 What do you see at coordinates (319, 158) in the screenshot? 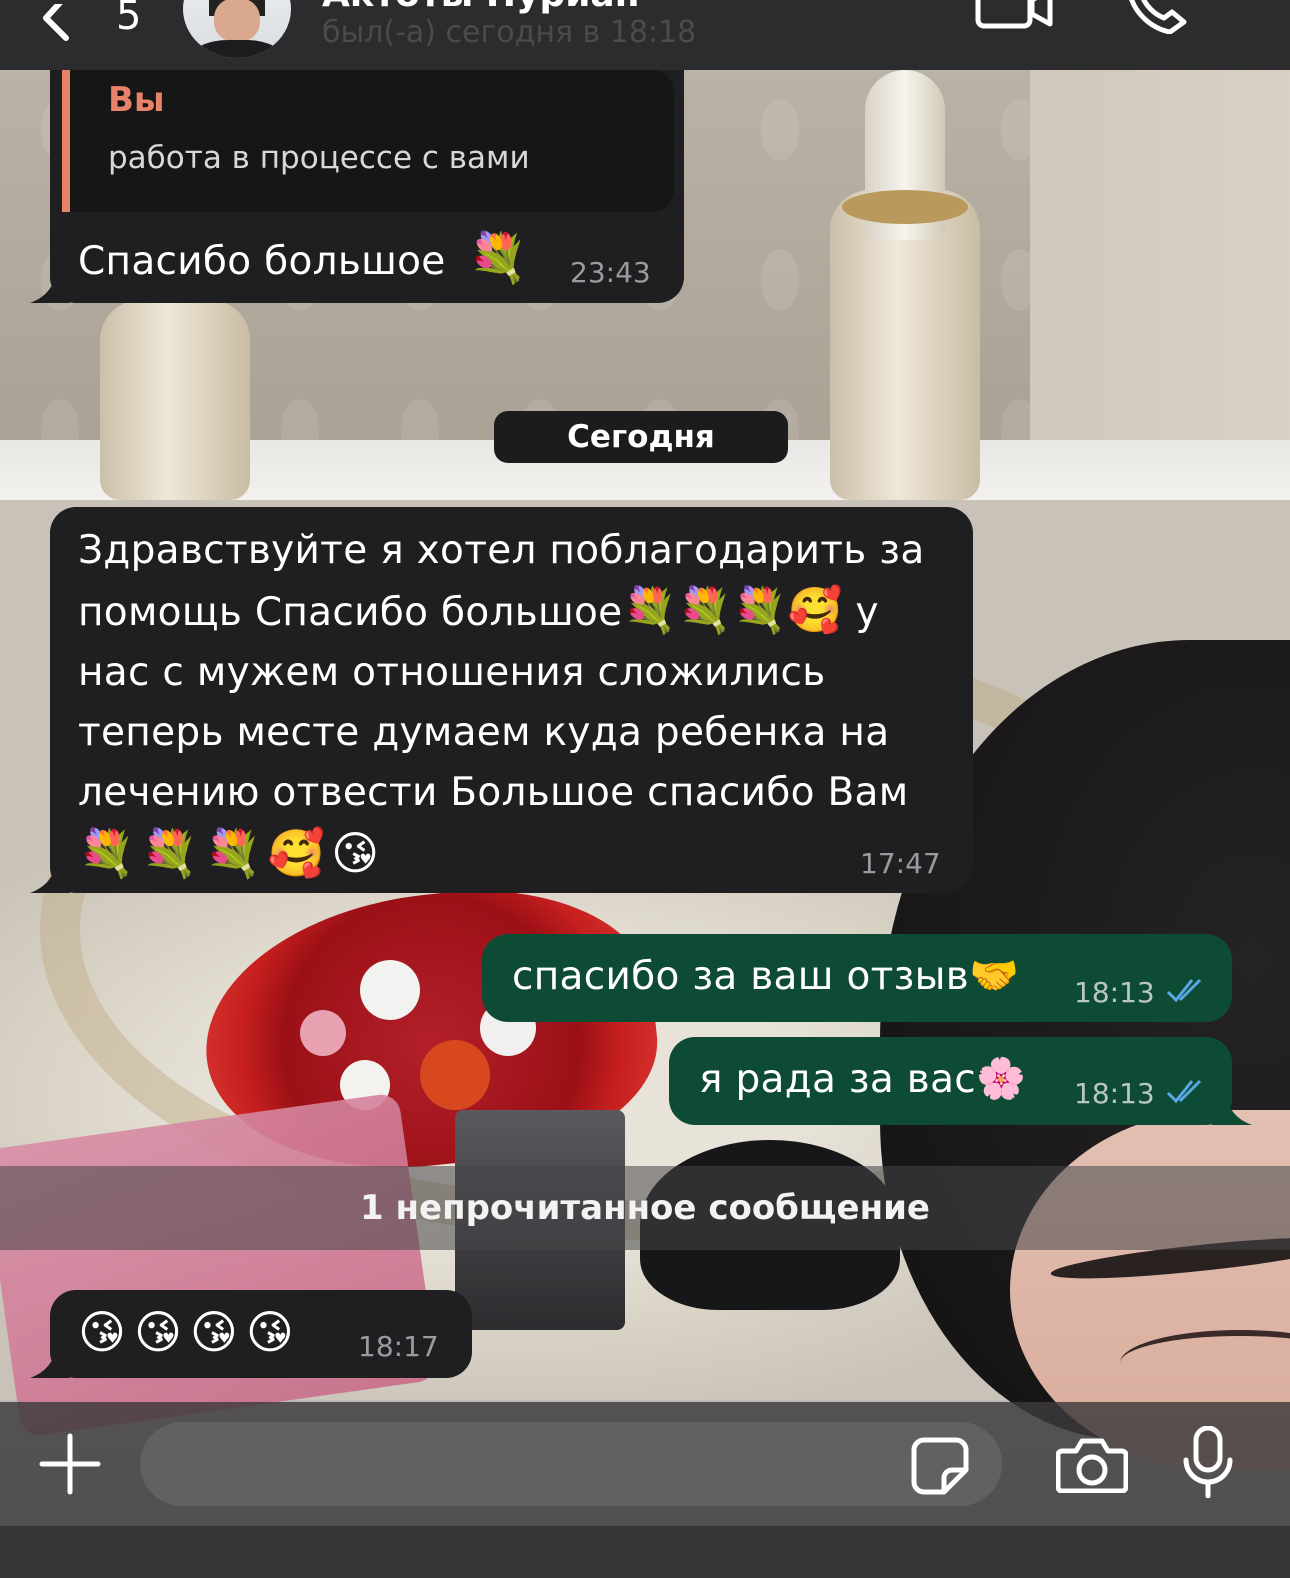
I see `reply-text: работа в процессе с вами` at bounding box center [319, 158].